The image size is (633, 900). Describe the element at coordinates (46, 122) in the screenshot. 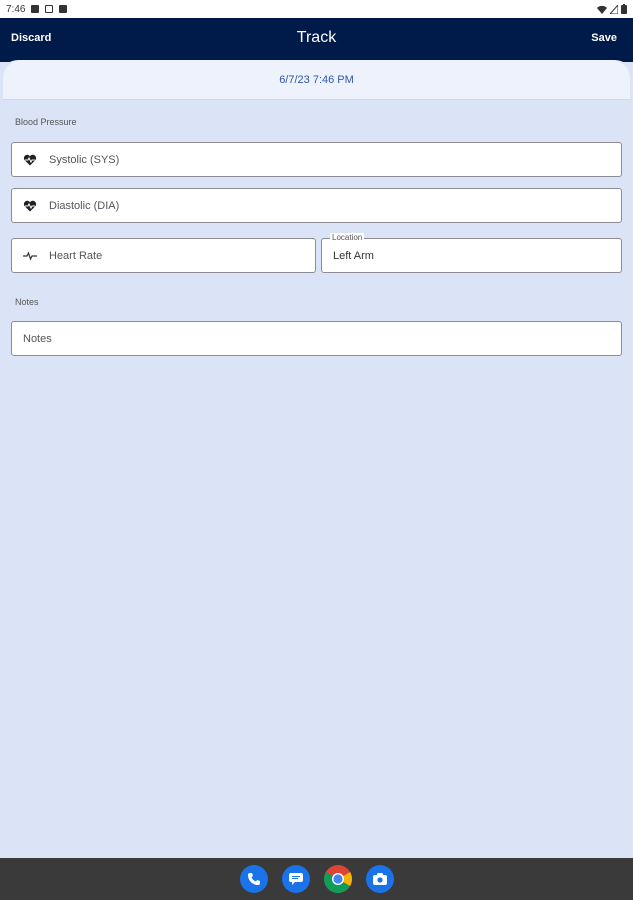

I see `blood-pressure-label: Blood Pressure` at that location.